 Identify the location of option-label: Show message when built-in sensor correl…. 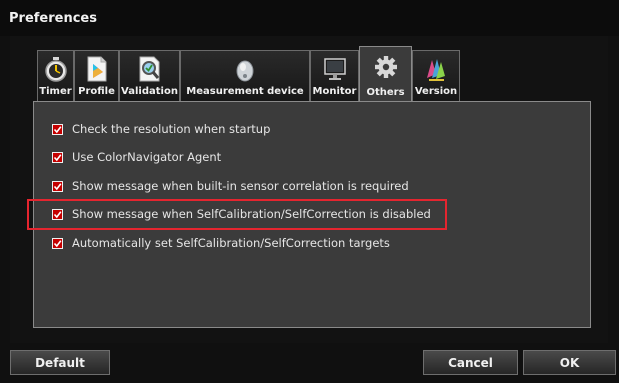
(240, 186).